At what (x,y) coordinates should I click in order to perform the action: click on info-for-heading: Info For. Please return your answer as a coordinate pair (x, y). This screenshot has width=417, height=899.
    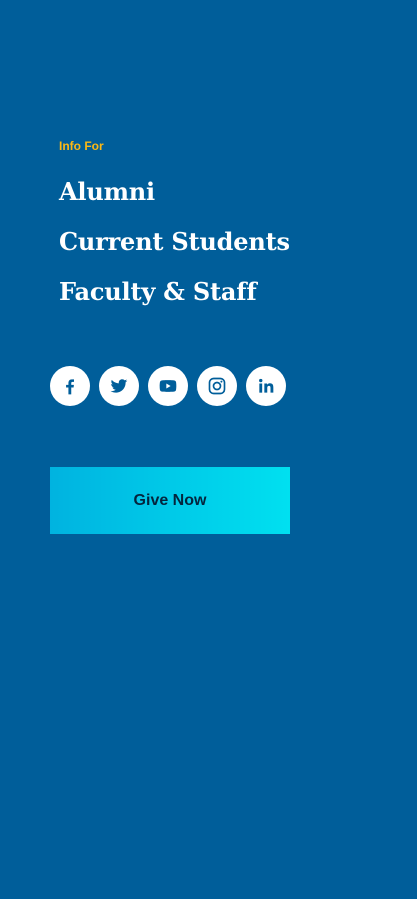
    Looking at the image, I should click on (81, 146).